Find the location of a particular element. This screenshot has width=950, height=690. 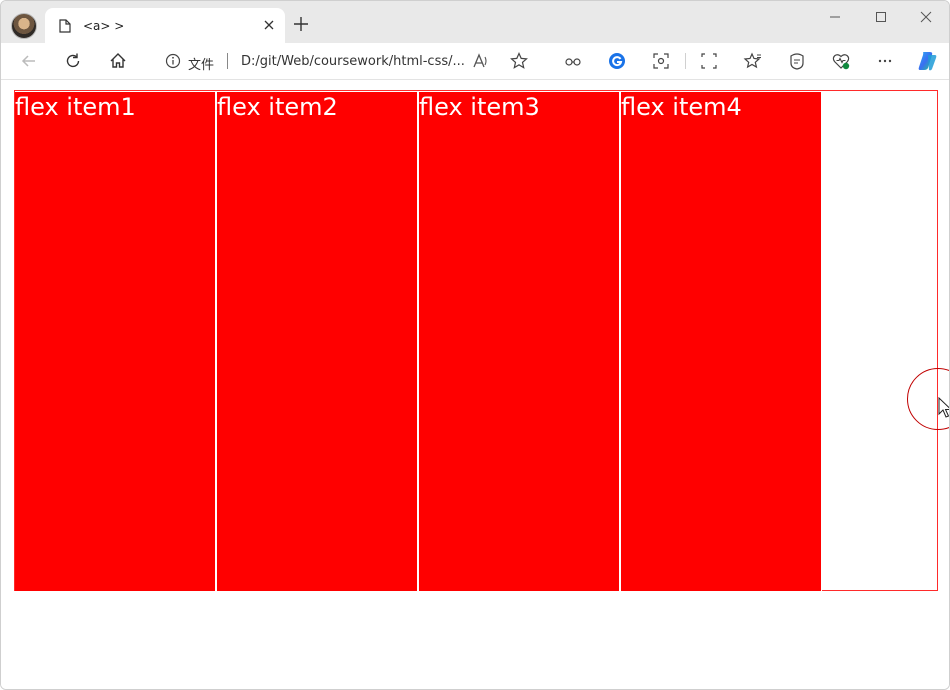

page-icon is located at coordinates (65, 26).